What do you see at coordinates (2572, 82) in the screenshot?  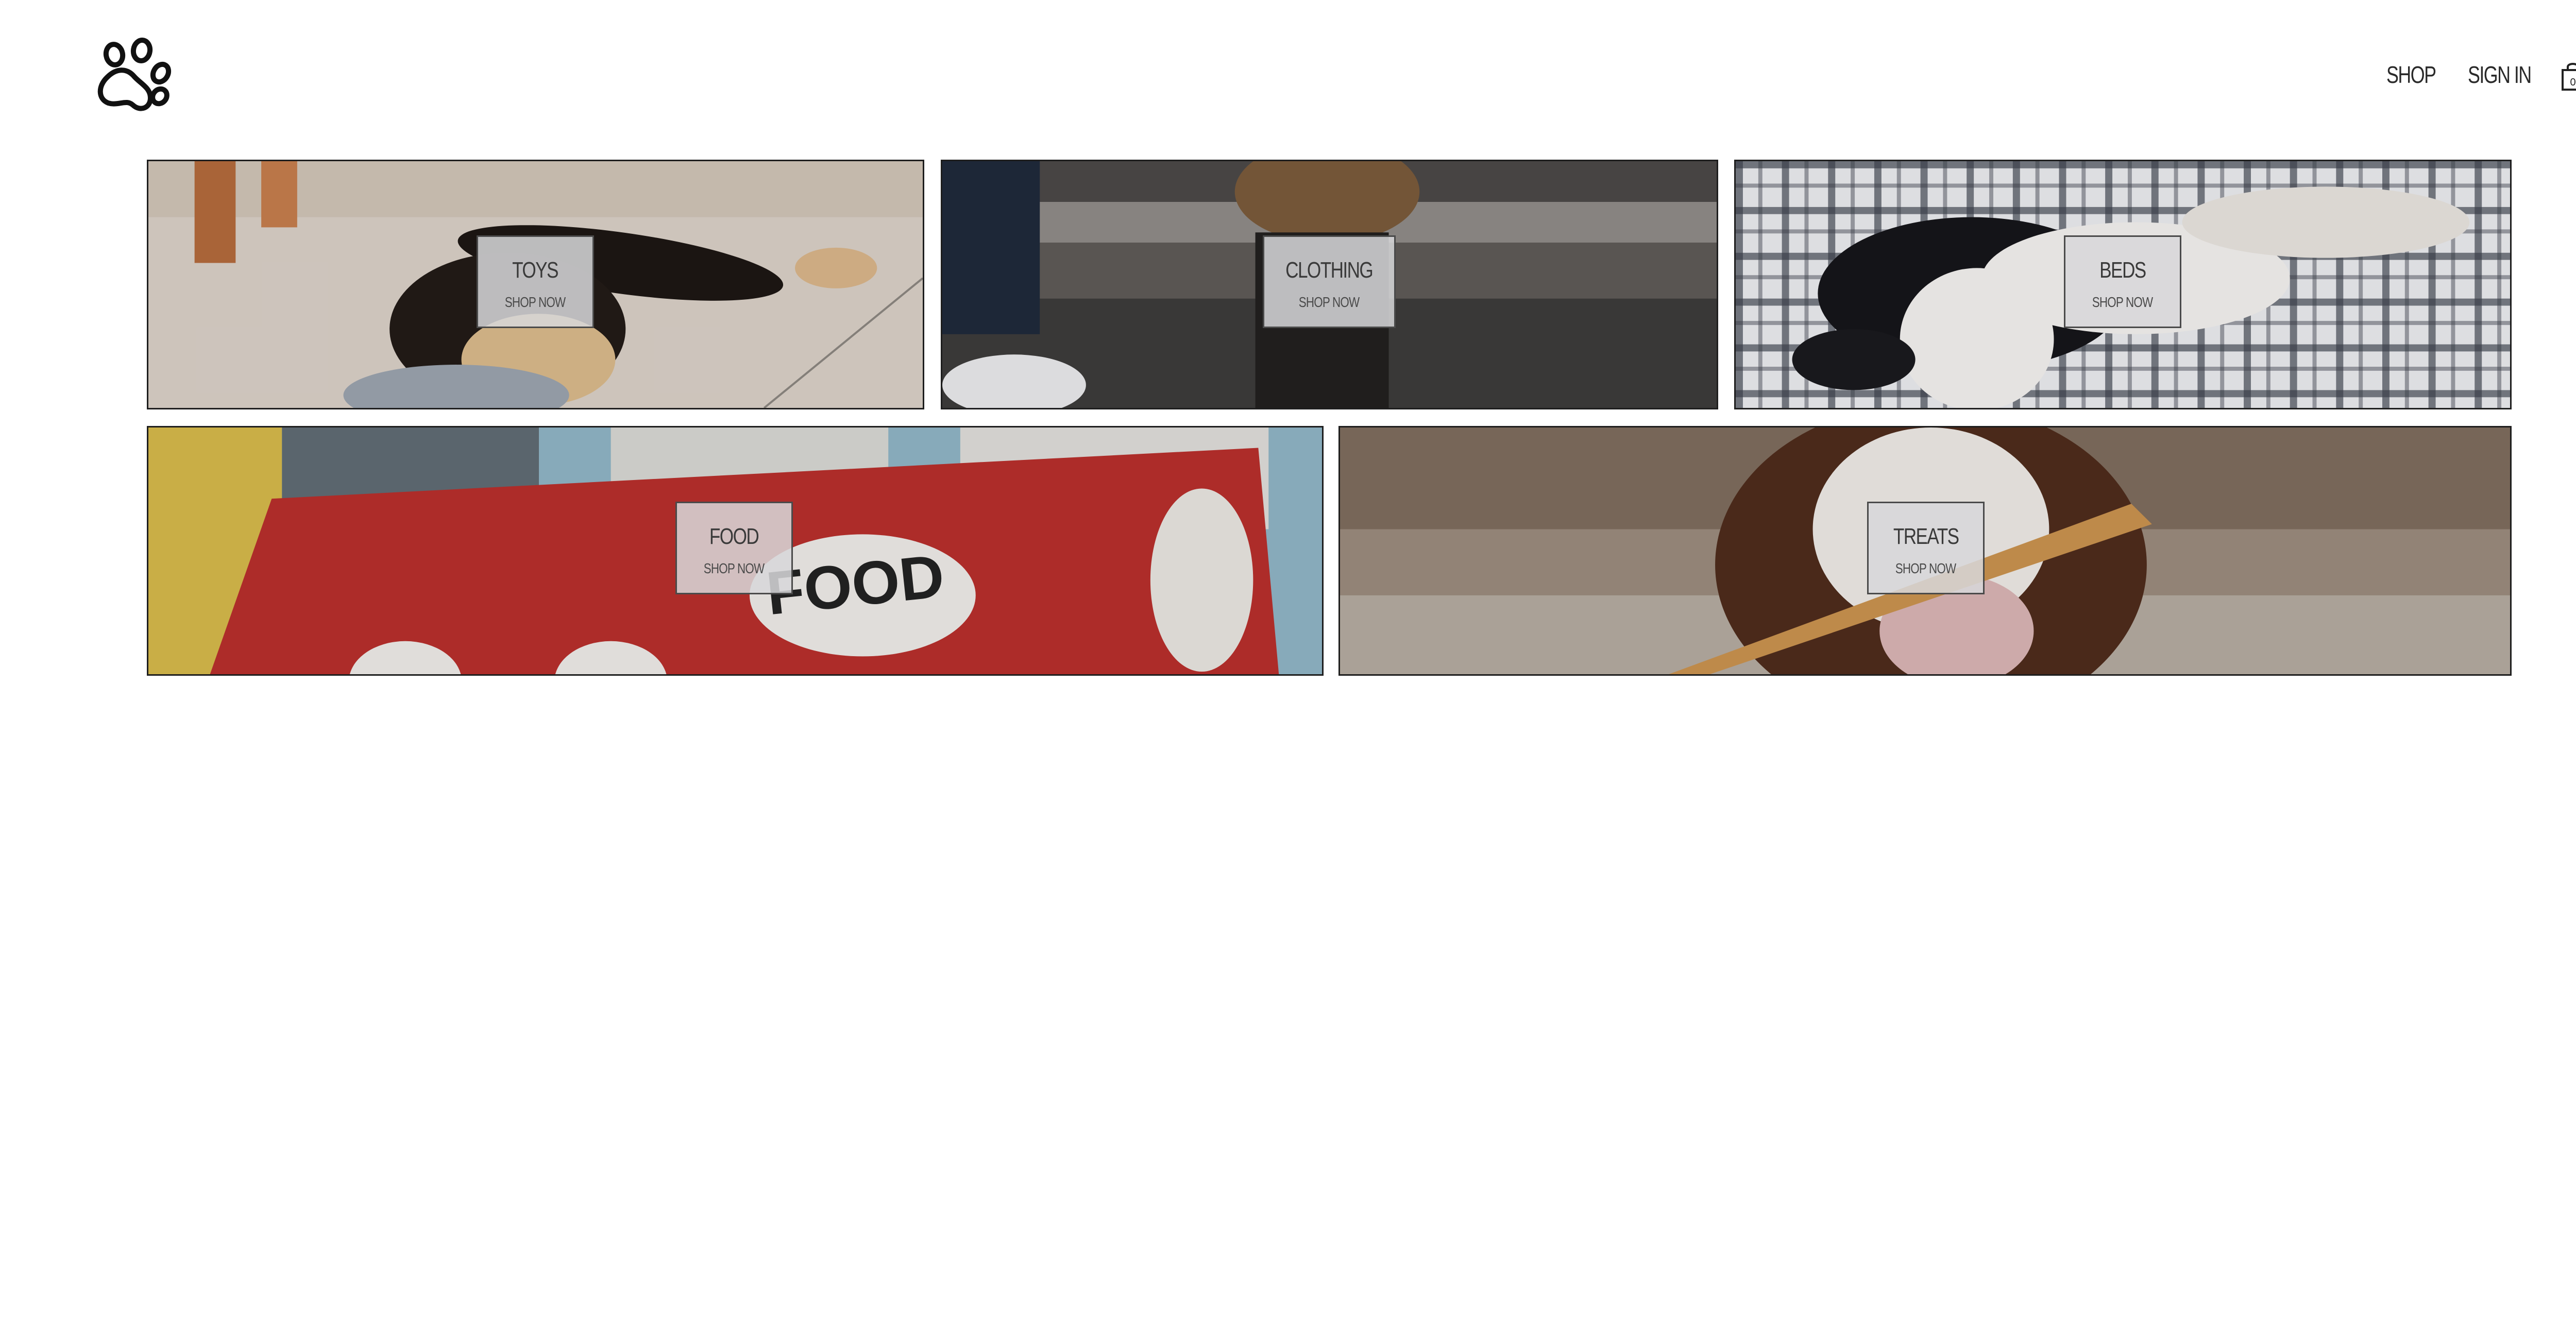 I see `cart-count: 0` at bounding box center [2572, 82].